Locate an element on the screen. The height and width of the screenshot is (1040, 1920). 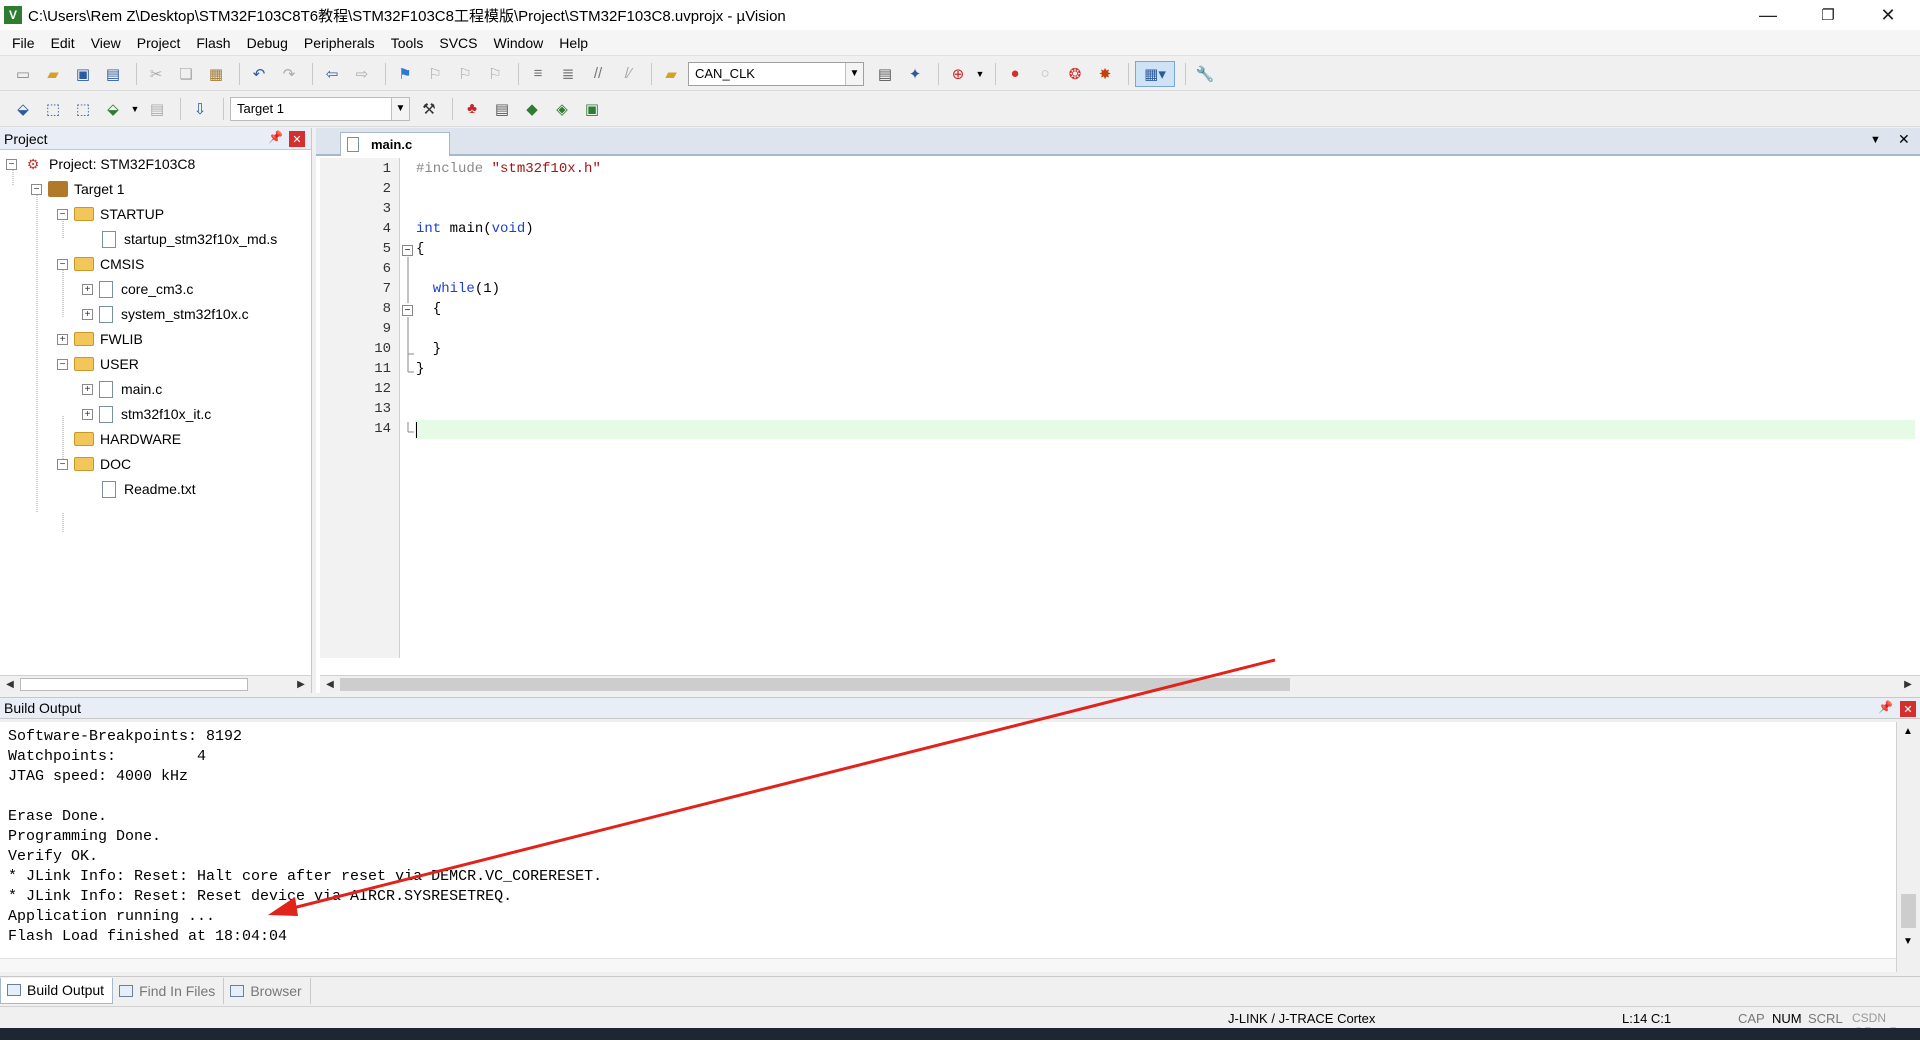
close-button: ✕ is located at coordinates (1888, 15).